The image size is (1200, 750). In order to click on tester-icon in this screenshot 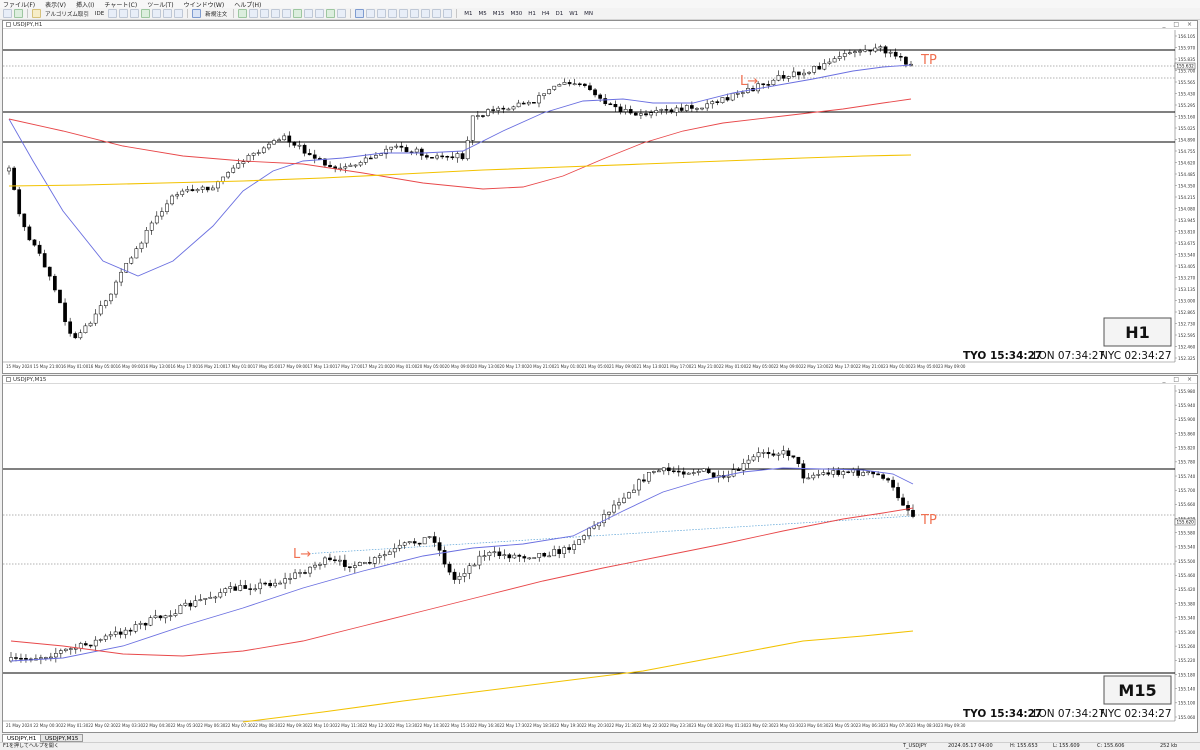, I will do `click(157, 13)`.